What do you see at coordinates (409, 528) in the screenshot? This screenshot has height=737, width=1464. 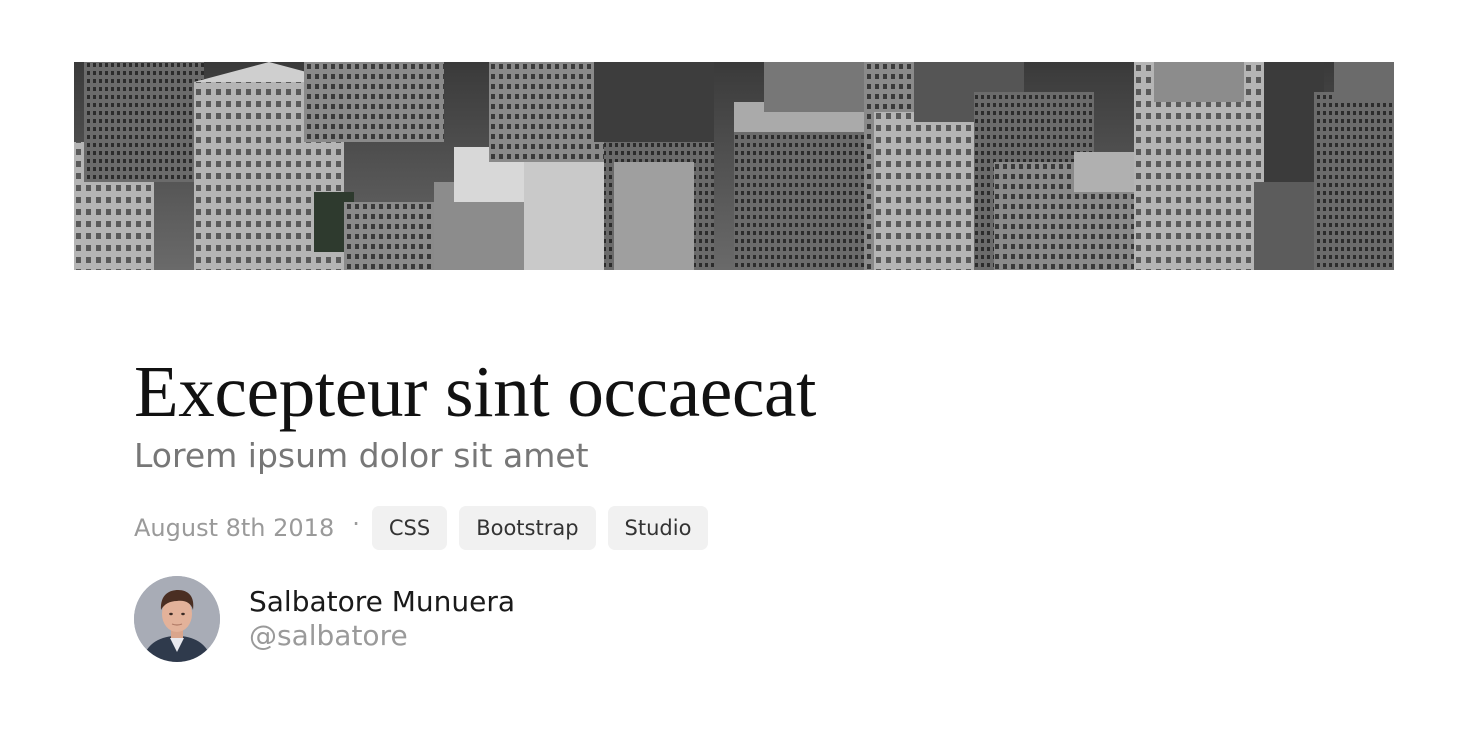 I see `tag-css: CSS` at bounding box center [409, 528].